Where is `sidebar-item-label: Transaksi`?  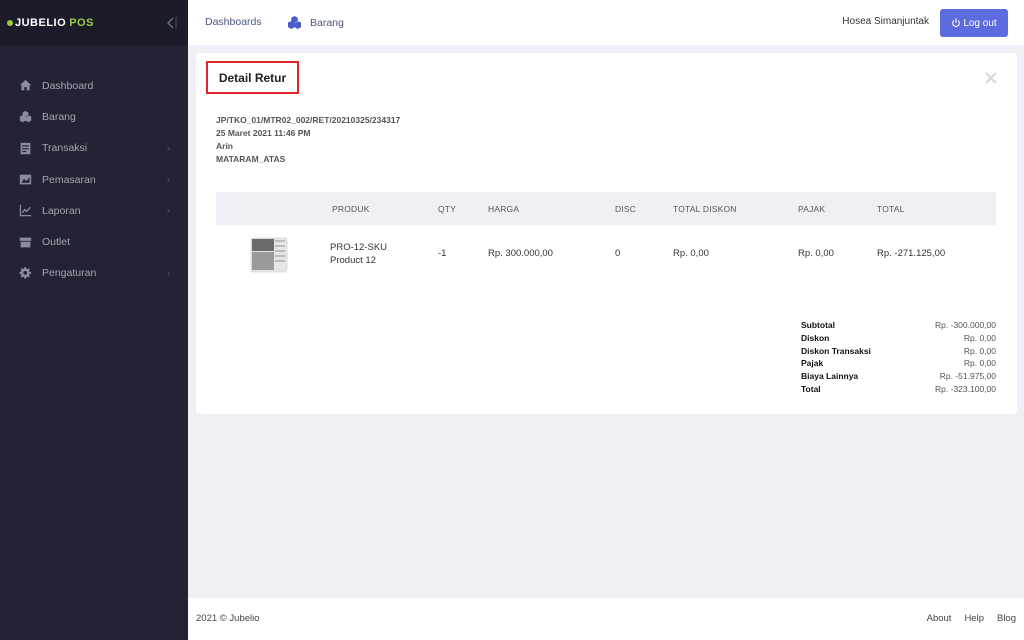
sidebar-item-label: Transaksi is located at coordinates (65, 148).